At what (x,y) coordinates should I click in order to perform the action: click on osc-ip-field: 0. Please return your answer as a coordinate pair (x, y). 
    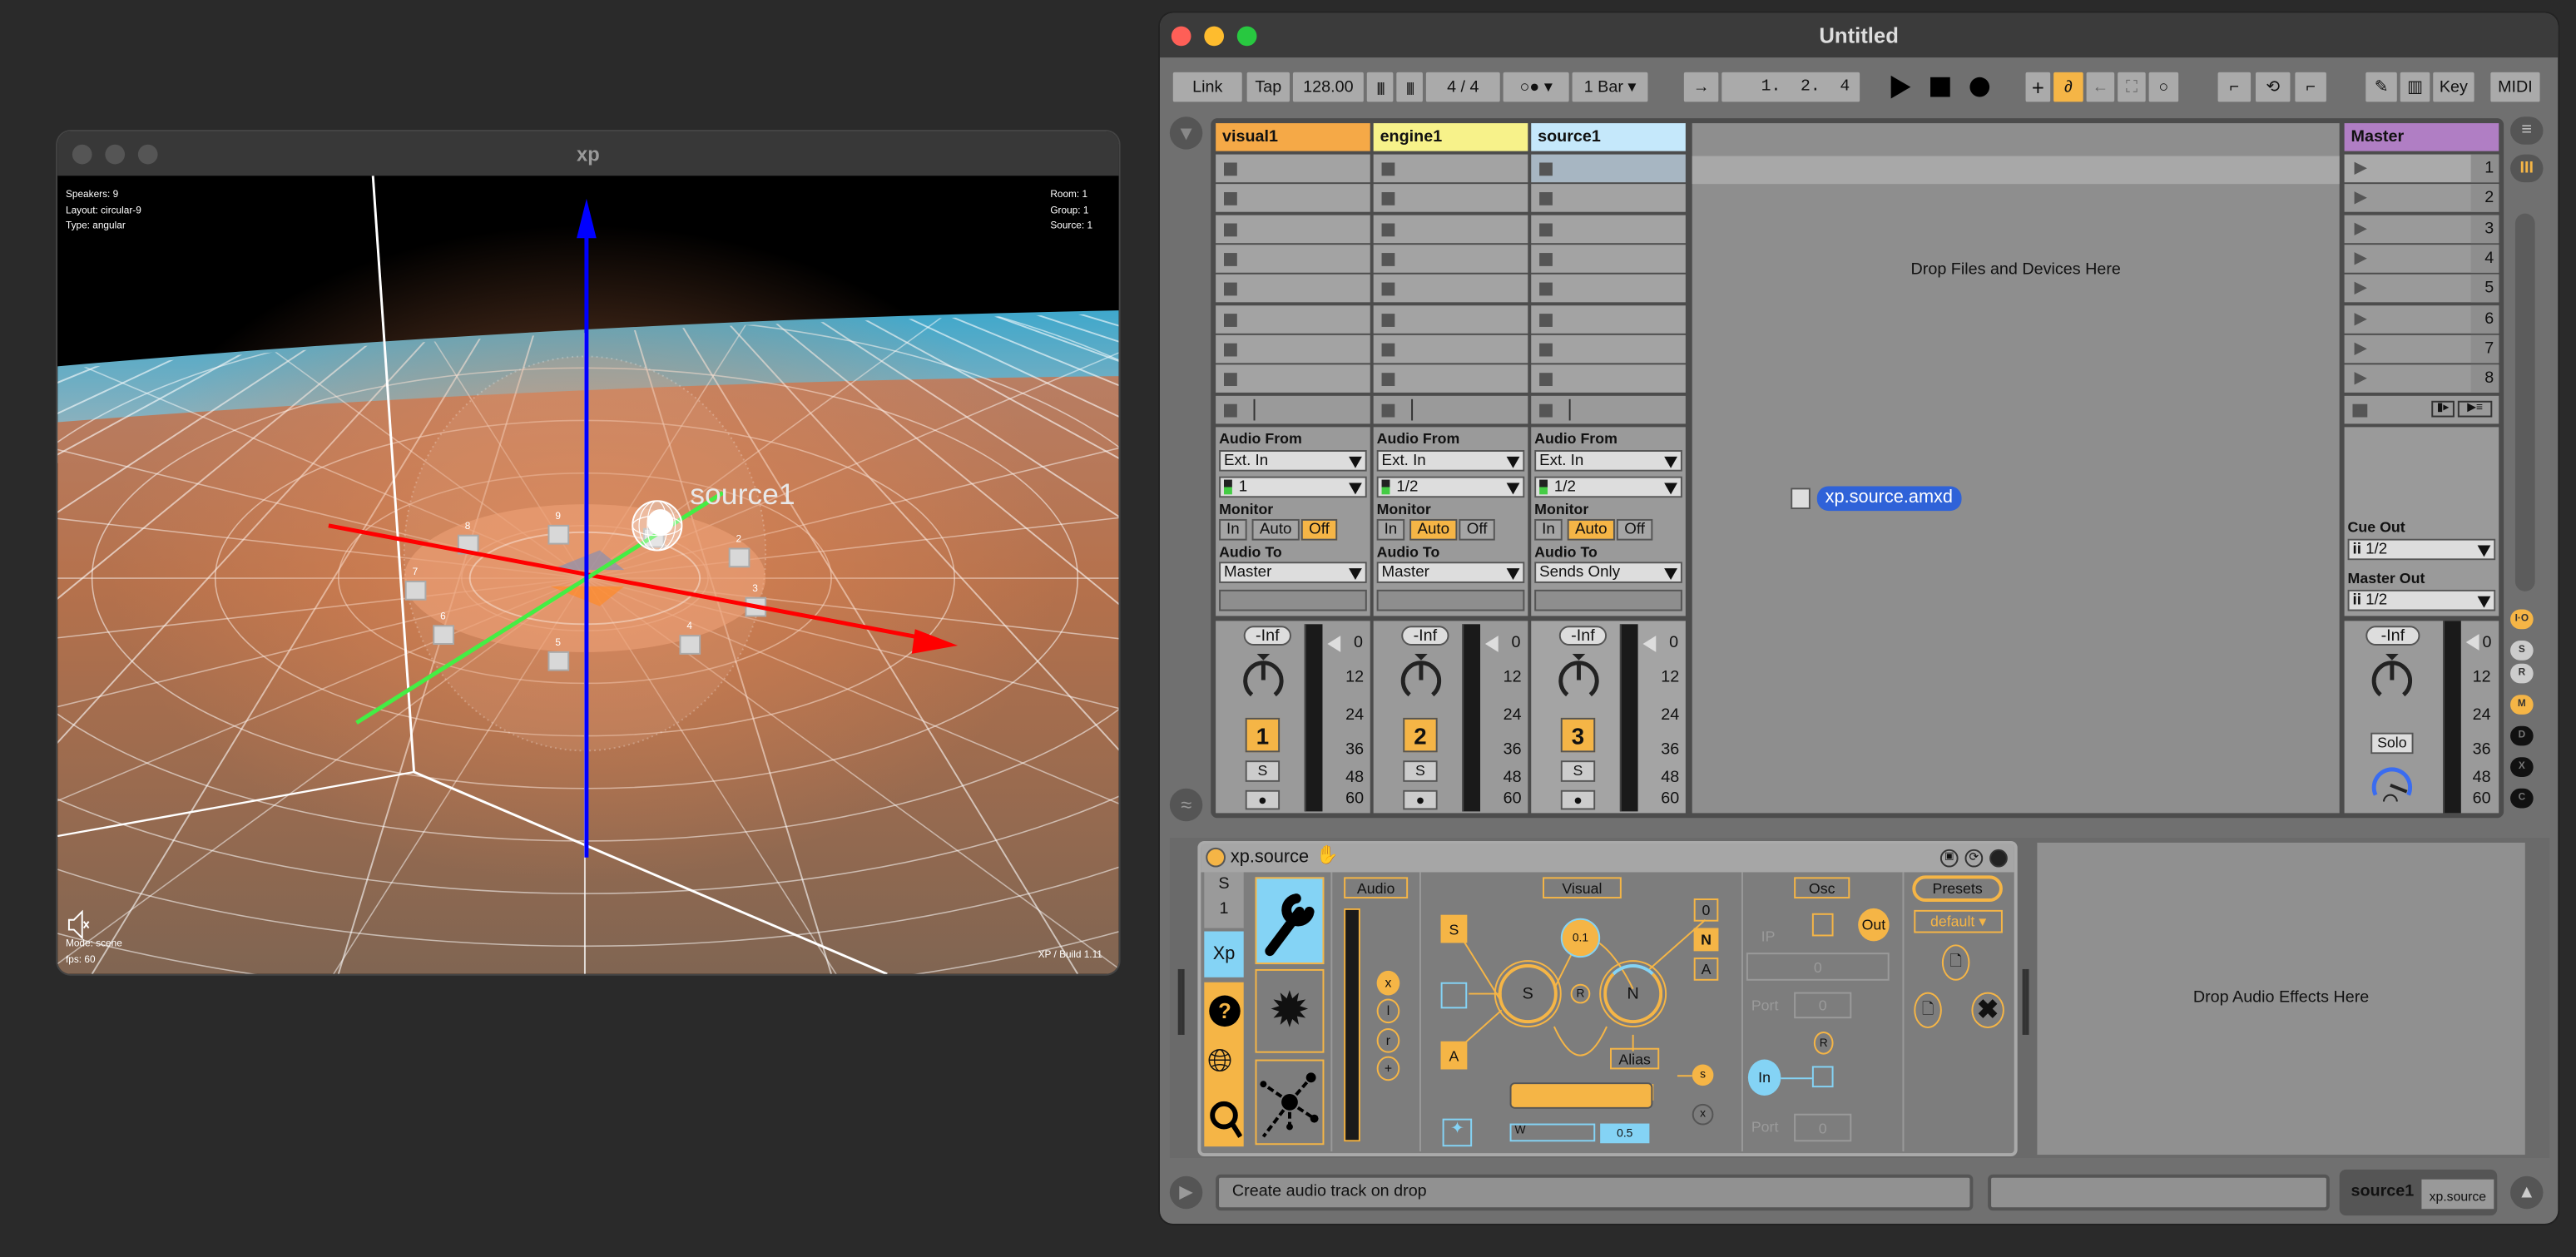
    Looking at the image, I should click on (1818, 967).